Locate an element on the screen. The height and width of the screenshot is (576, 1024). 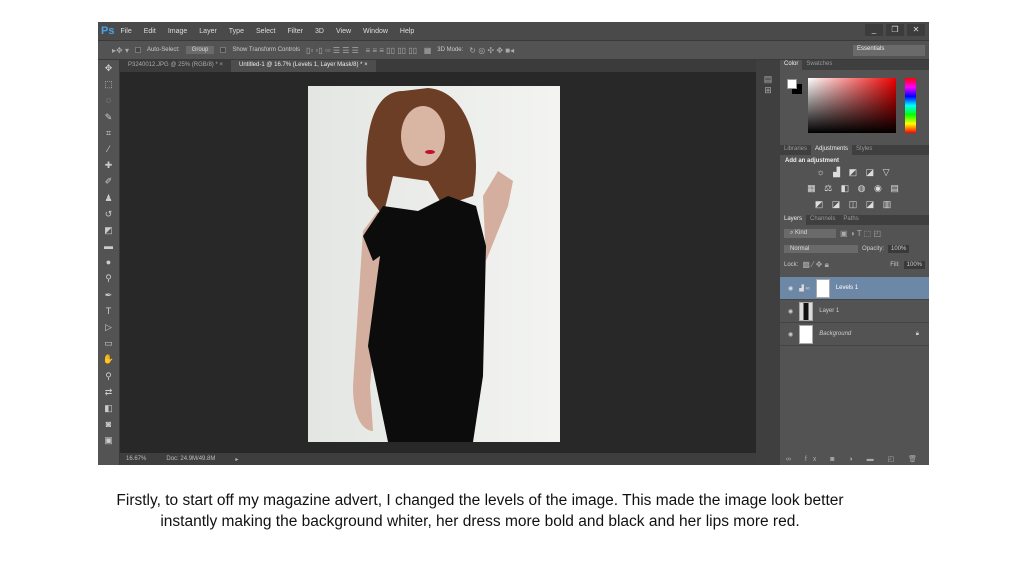
photoshop-logo: Ps is located at coordinates (108, 31).